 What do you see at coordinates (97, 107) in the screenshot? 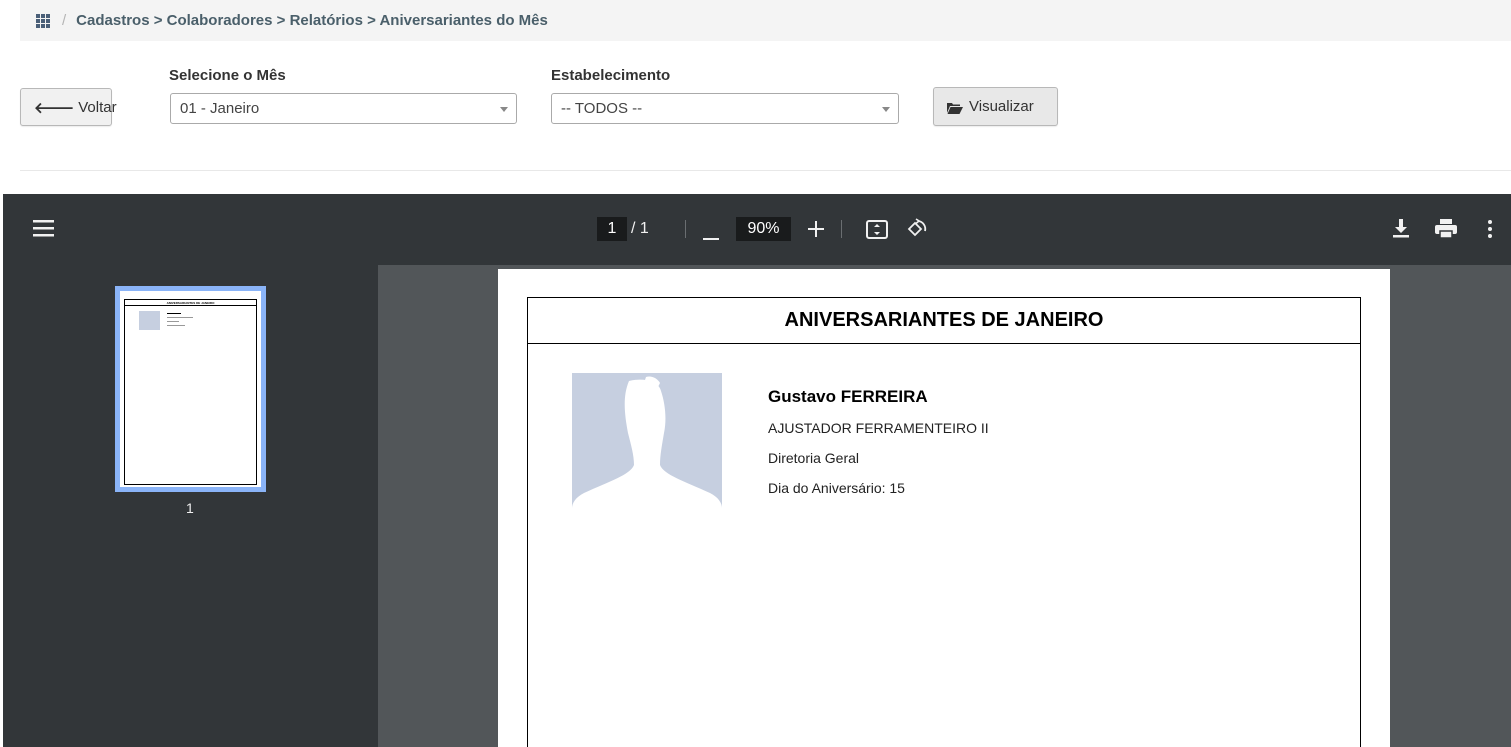
I see `back-button-label: Voltar` at bounding box center [97, 107].